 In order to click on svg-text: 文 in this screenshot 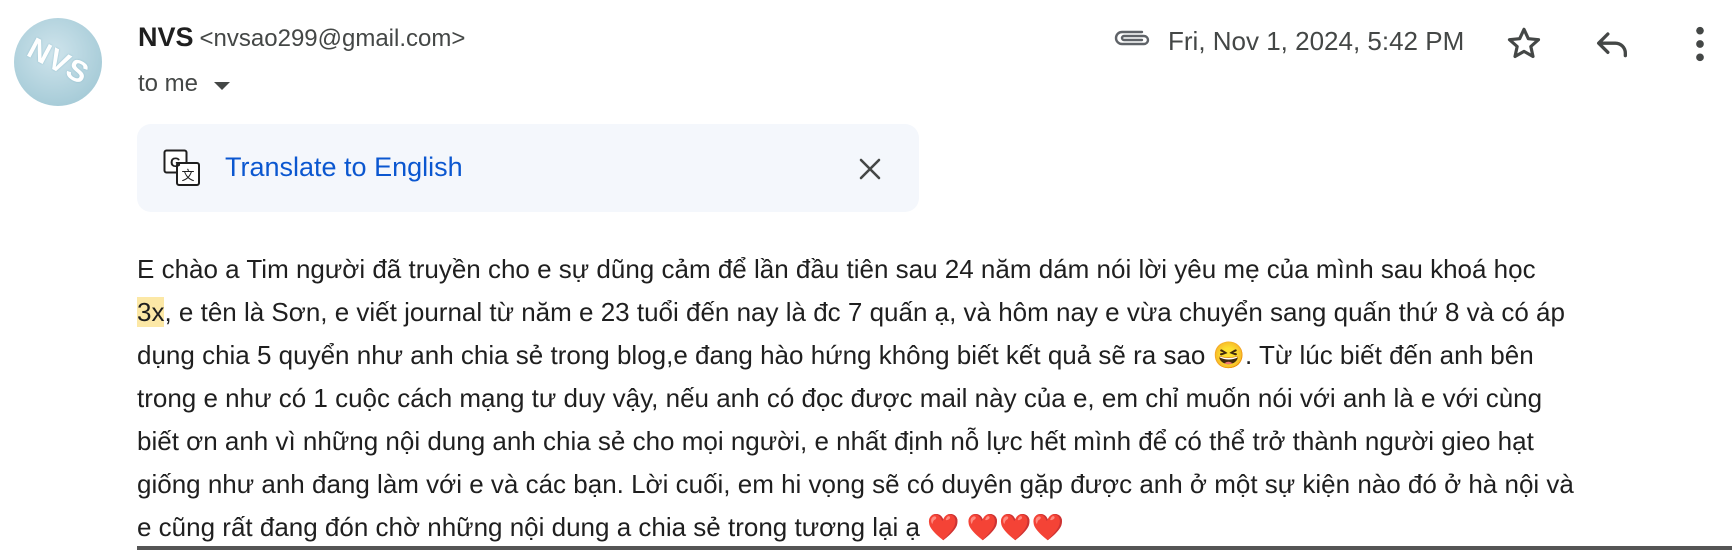, I will do `click(187, 175)`.